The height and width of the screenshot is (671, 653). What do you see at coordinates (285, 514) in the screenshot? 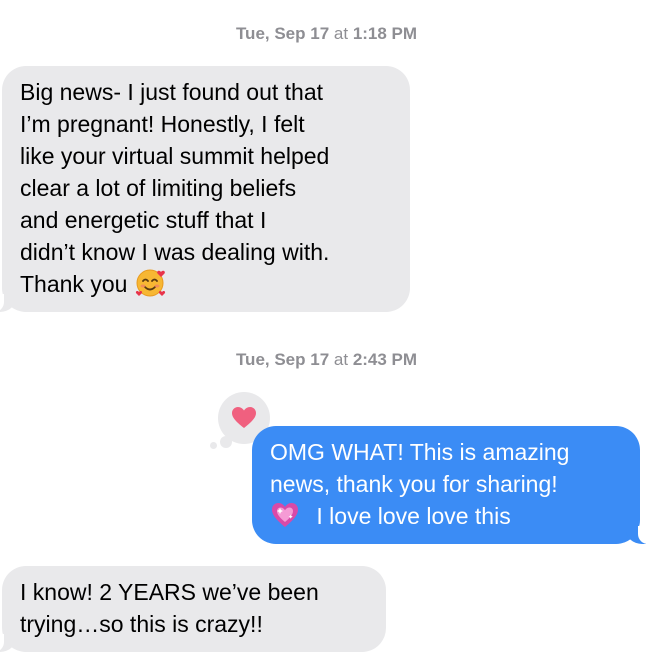
I see `sparkling-heart-icon` at bounding box center [285, 514].